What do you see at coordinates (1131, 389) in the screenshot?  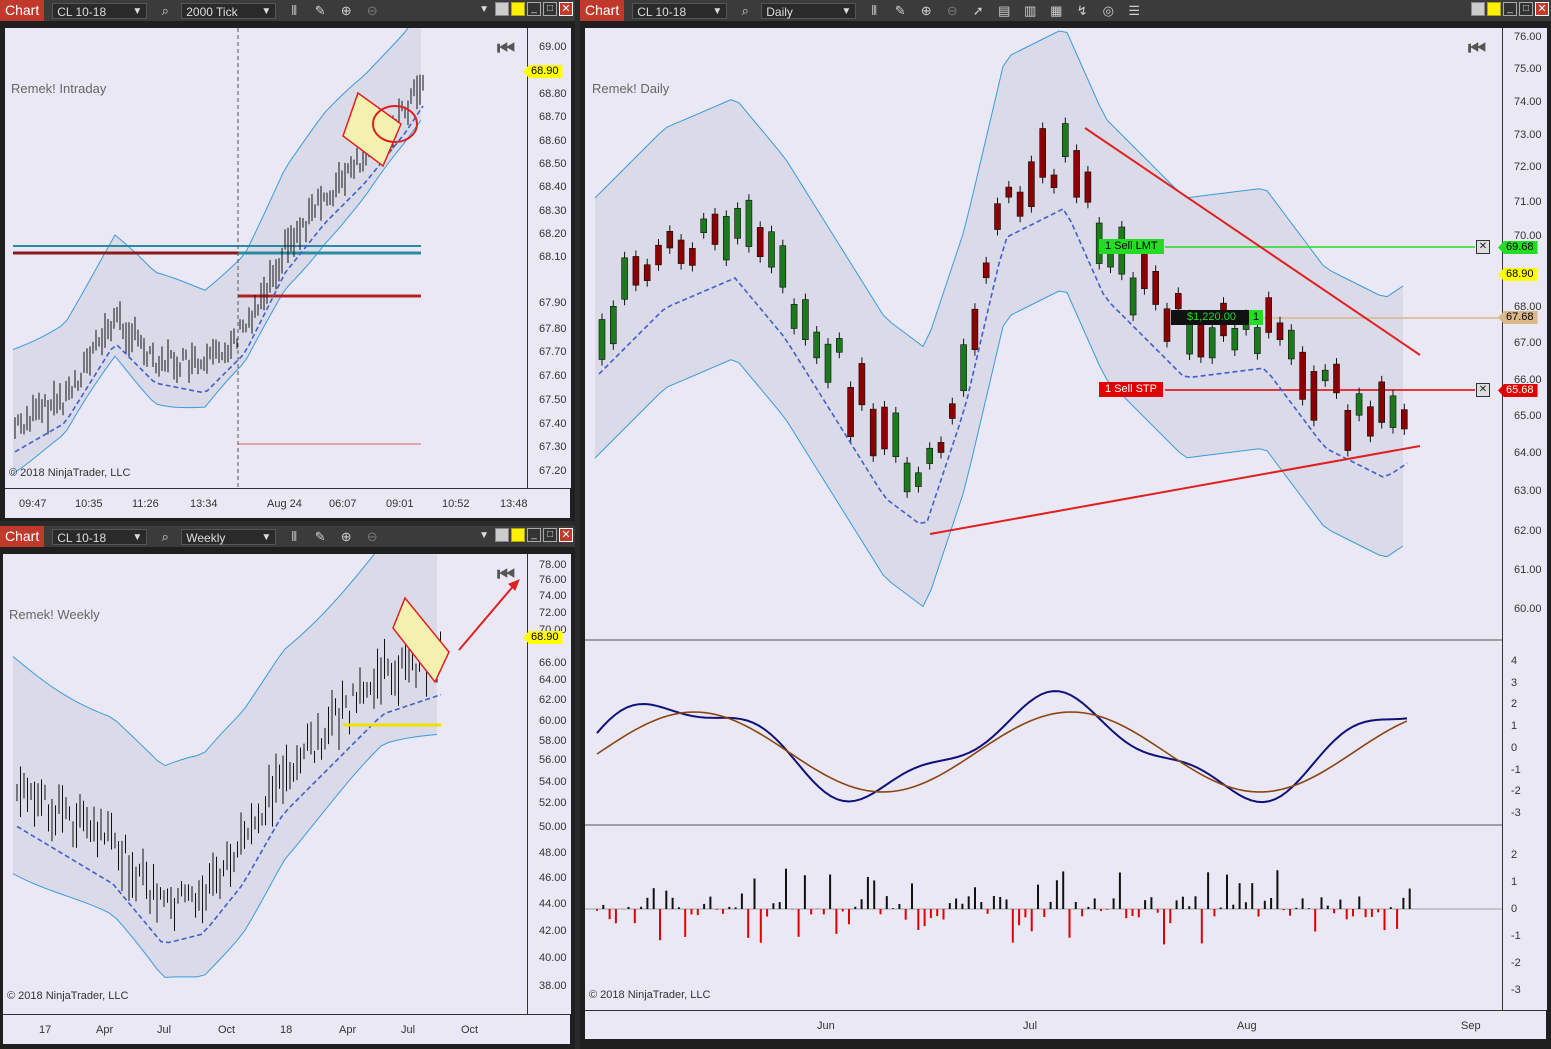 I see `sell-stop-order: 1 Sell STP` at bounding box center [1131, 389].